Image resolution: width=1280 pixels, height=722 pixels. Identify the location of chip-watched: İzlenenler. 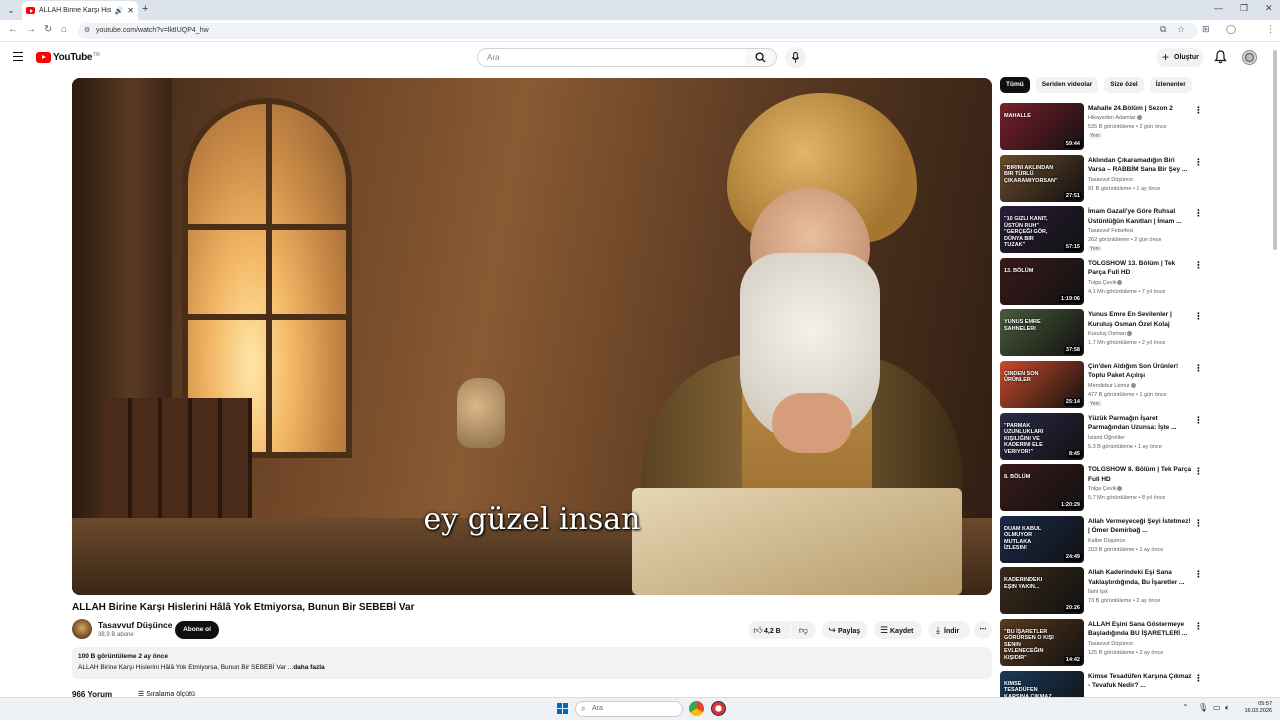
(1170, 85).